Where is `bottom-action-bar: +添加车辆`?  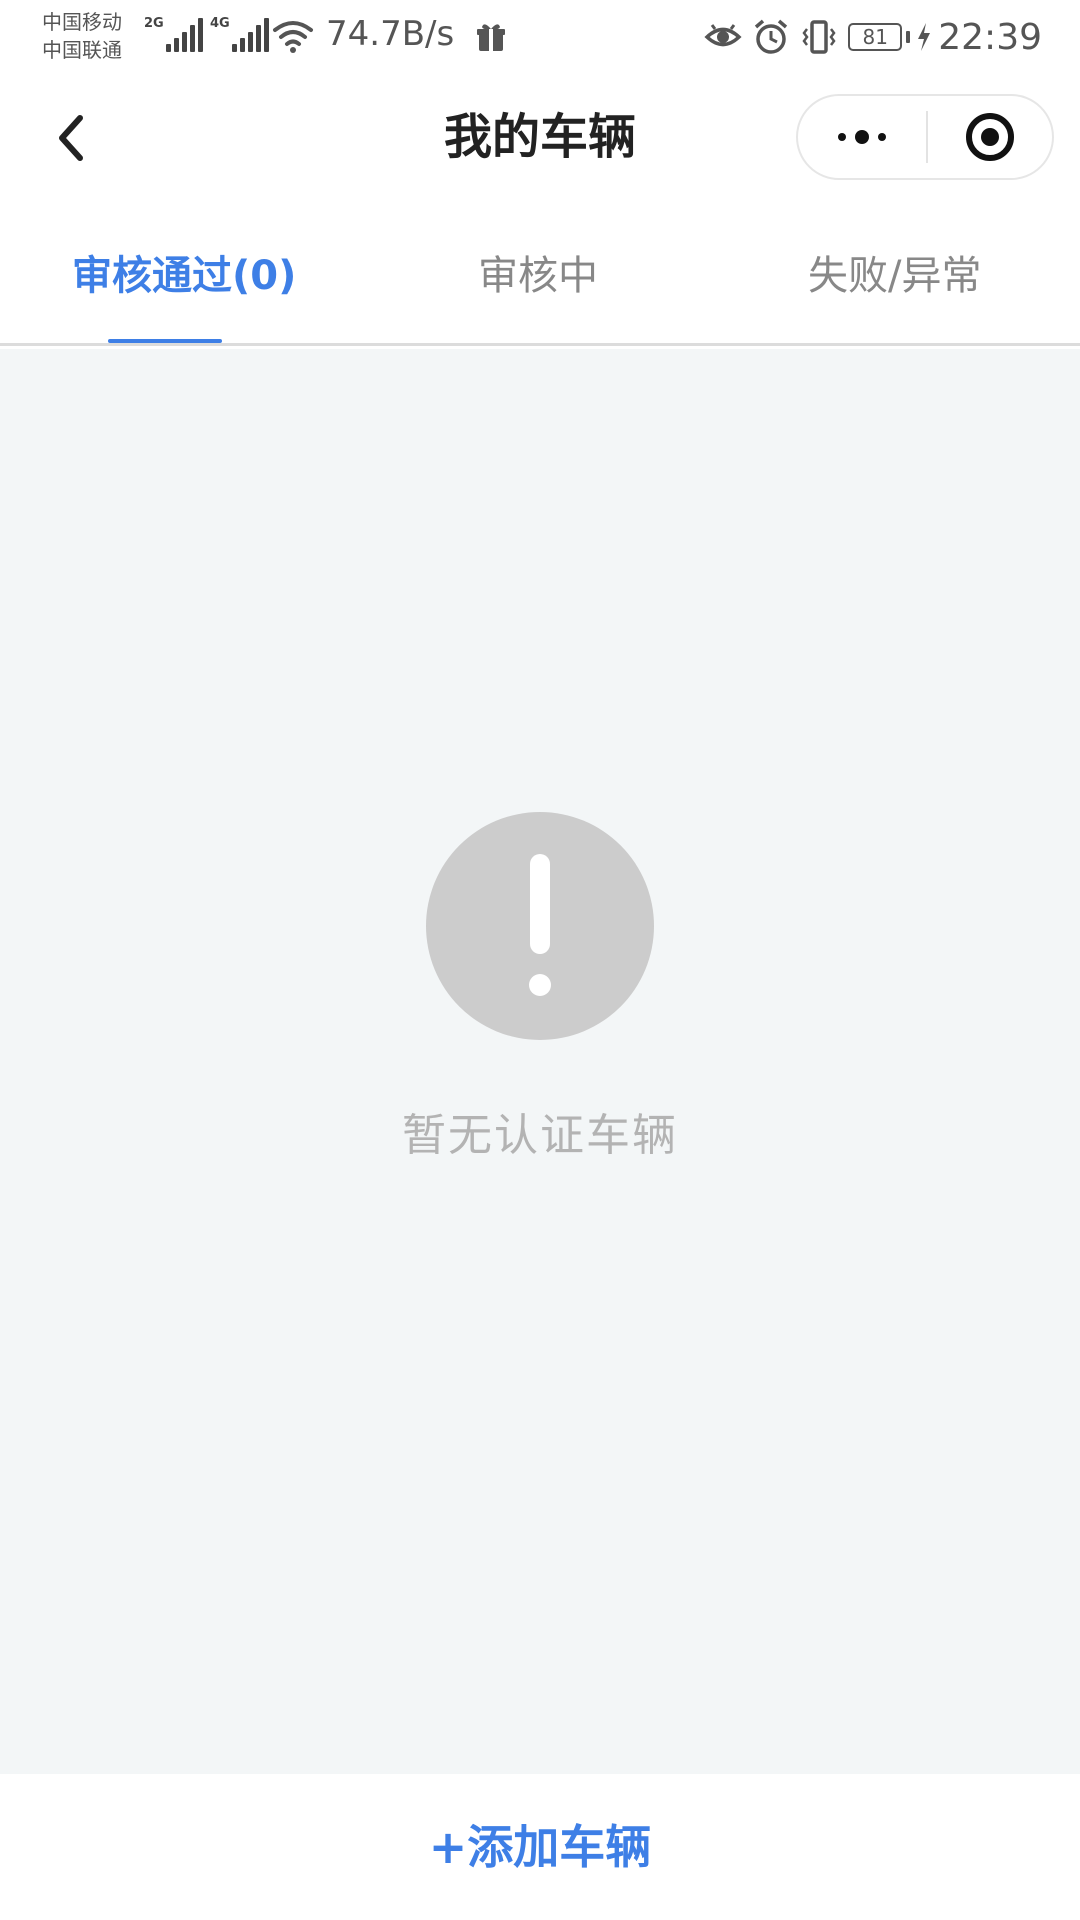 bottom-action-bar: +添加车辆 is located at coordinates (540, 1847).